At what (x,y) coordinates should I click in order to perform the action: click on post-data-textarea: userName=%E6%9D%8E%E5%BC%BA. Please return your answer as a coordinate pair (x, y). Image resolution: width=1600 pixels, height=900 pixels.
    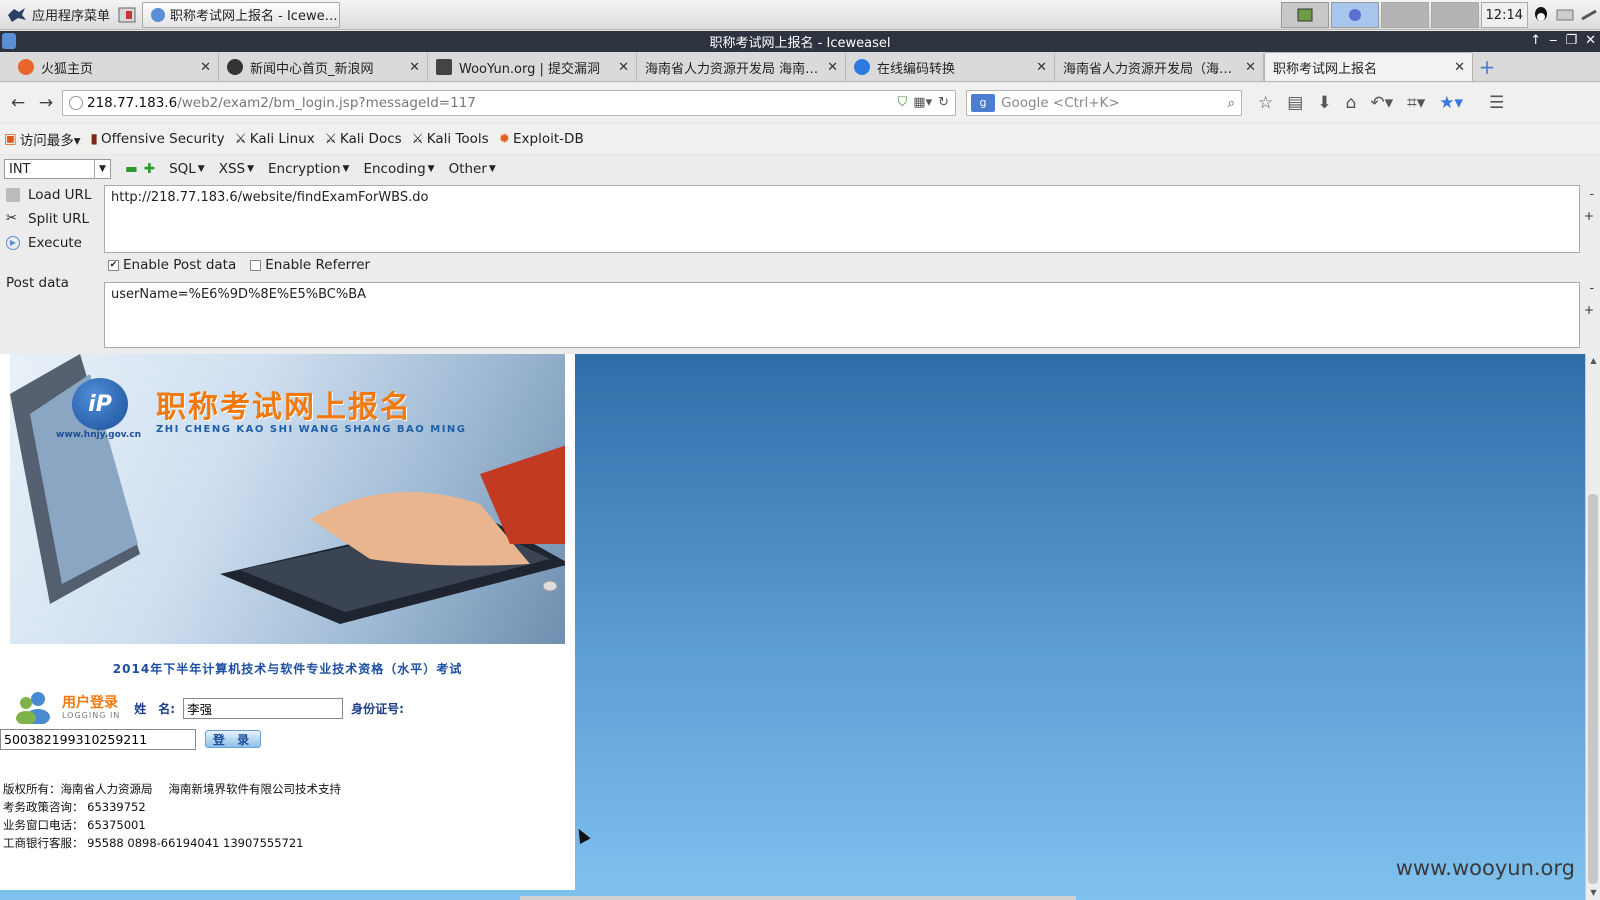
    Looking at the image, I should click on (842, 315).